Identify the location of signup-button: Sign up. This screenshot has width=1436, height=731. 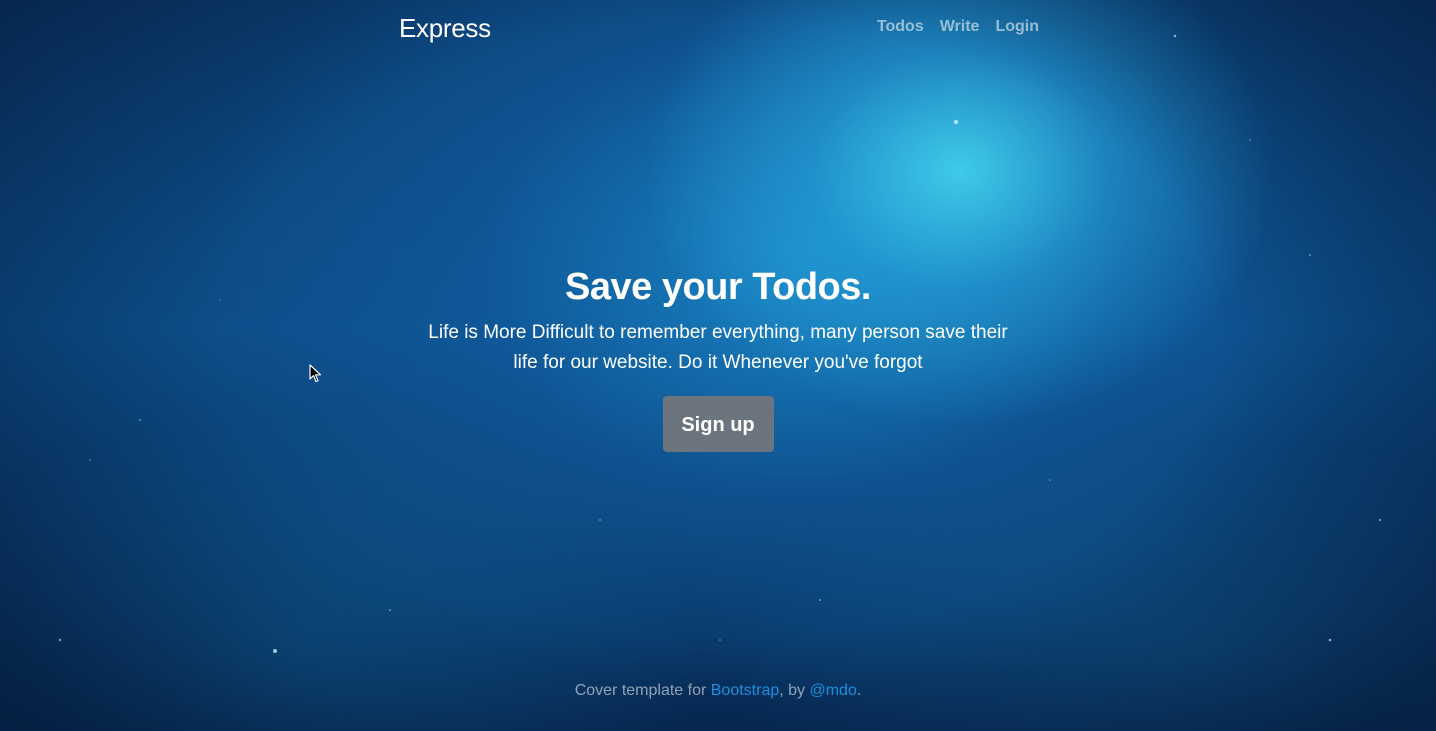
(718, 424).